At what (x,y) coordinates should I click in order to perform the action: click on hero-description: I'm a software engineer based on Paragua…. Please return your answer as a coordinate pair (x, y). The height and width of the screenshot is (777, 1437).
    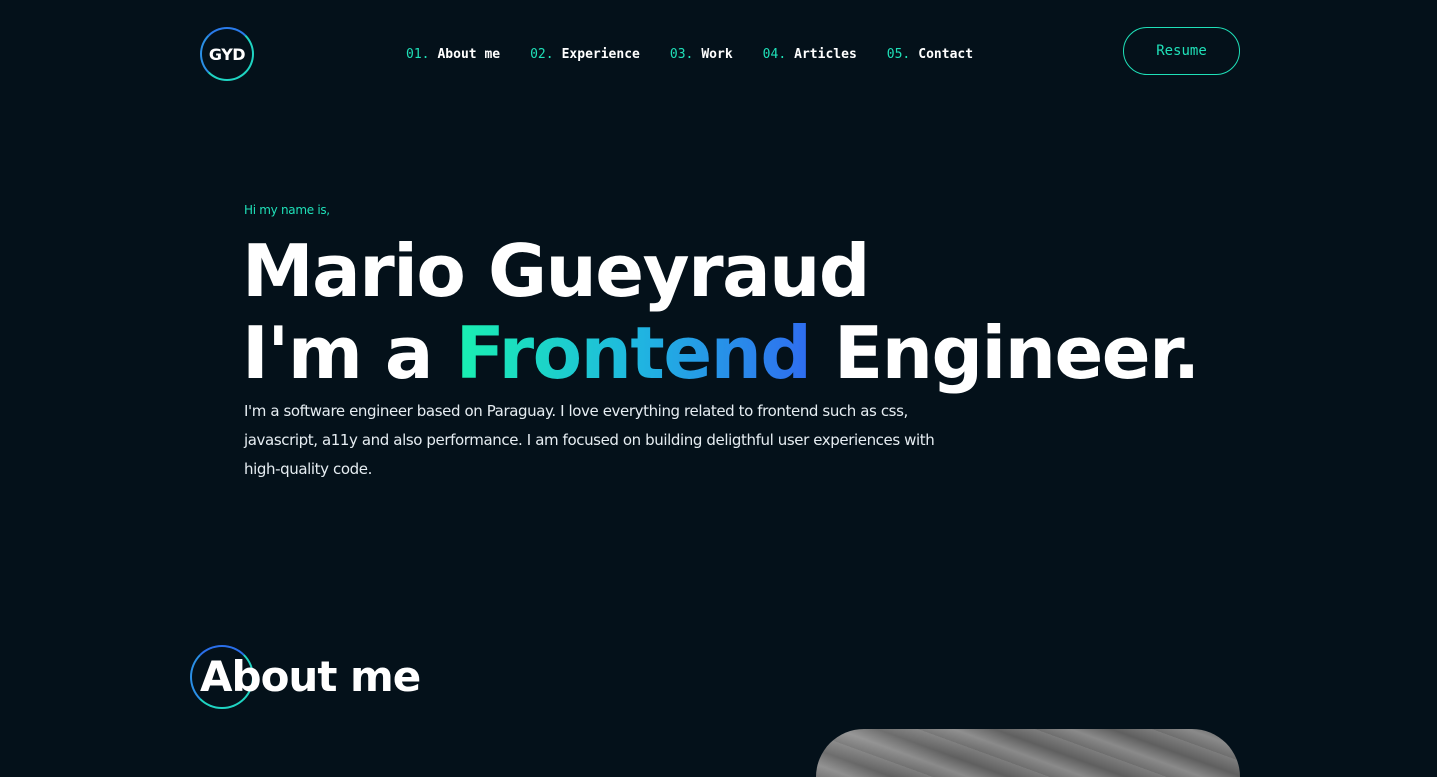
    Looking at the image, I should click on (589, 440).